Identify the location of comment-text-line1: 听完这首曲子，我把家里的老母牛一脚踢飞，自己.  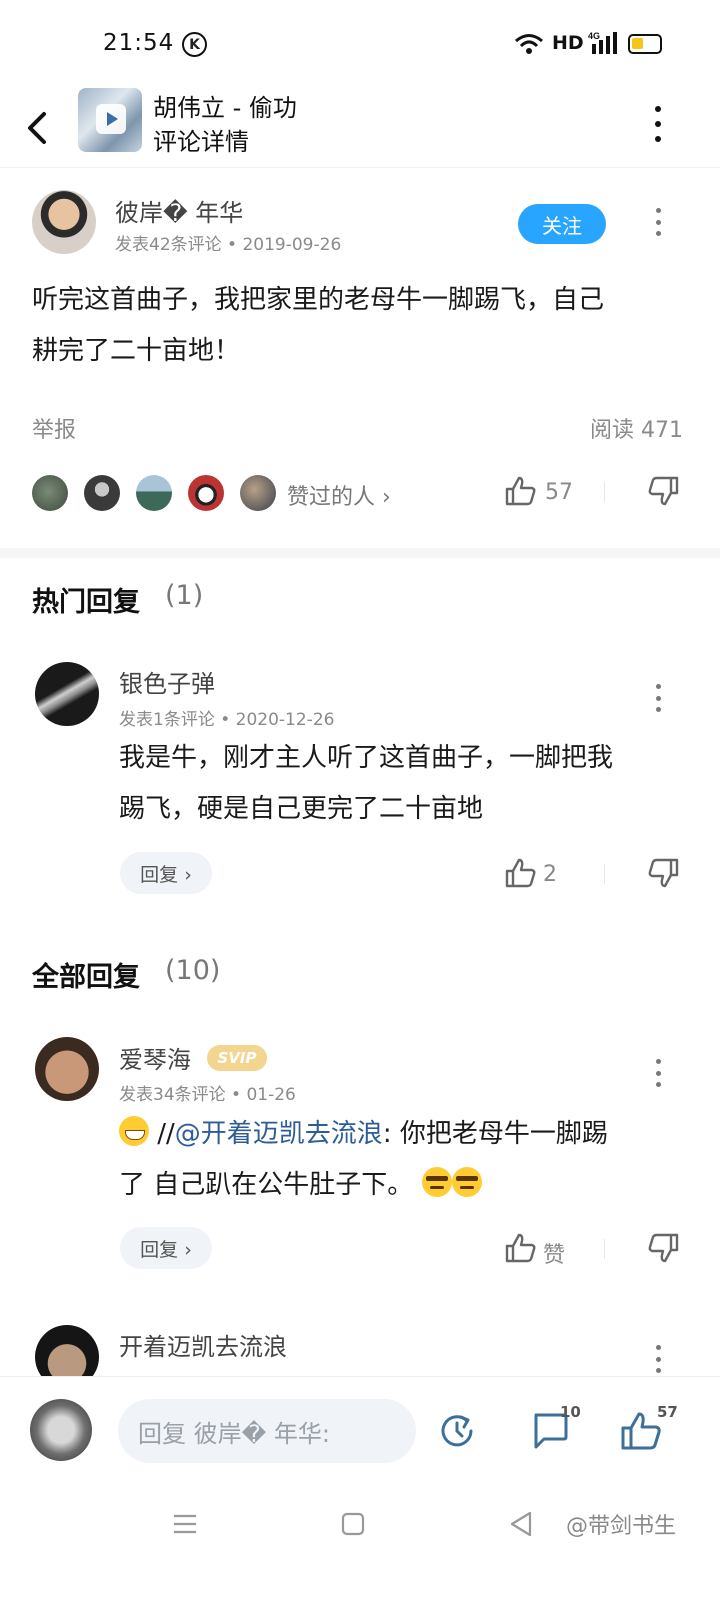
(318, 300).